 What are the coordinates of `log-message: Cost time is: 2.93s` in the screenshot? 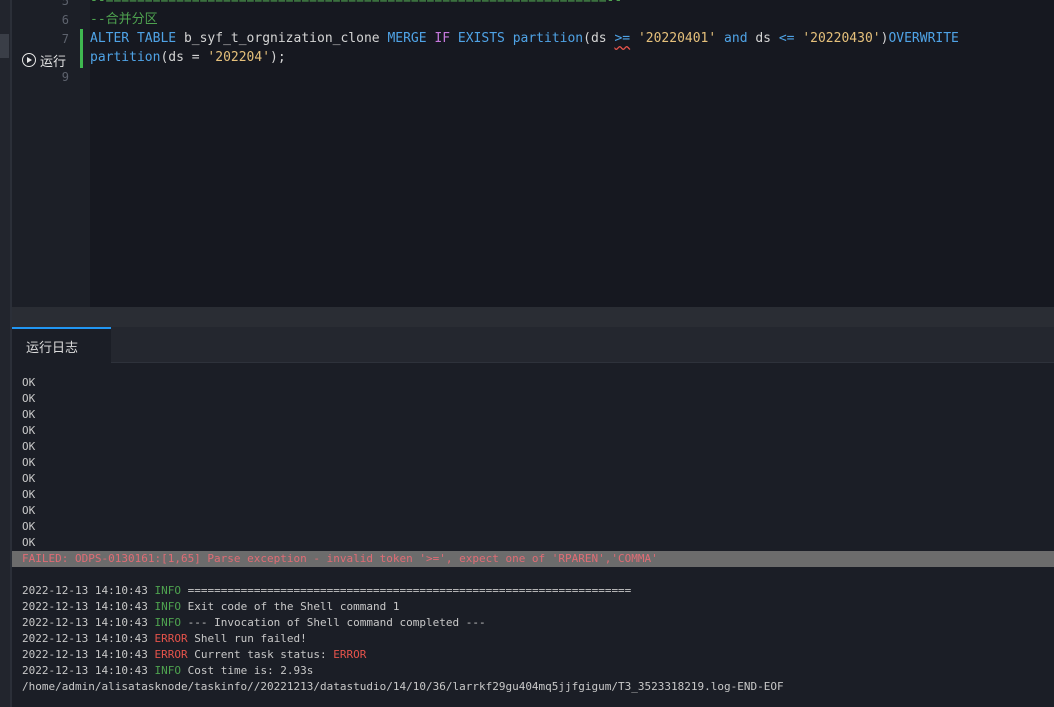 It's located at (250, 670).